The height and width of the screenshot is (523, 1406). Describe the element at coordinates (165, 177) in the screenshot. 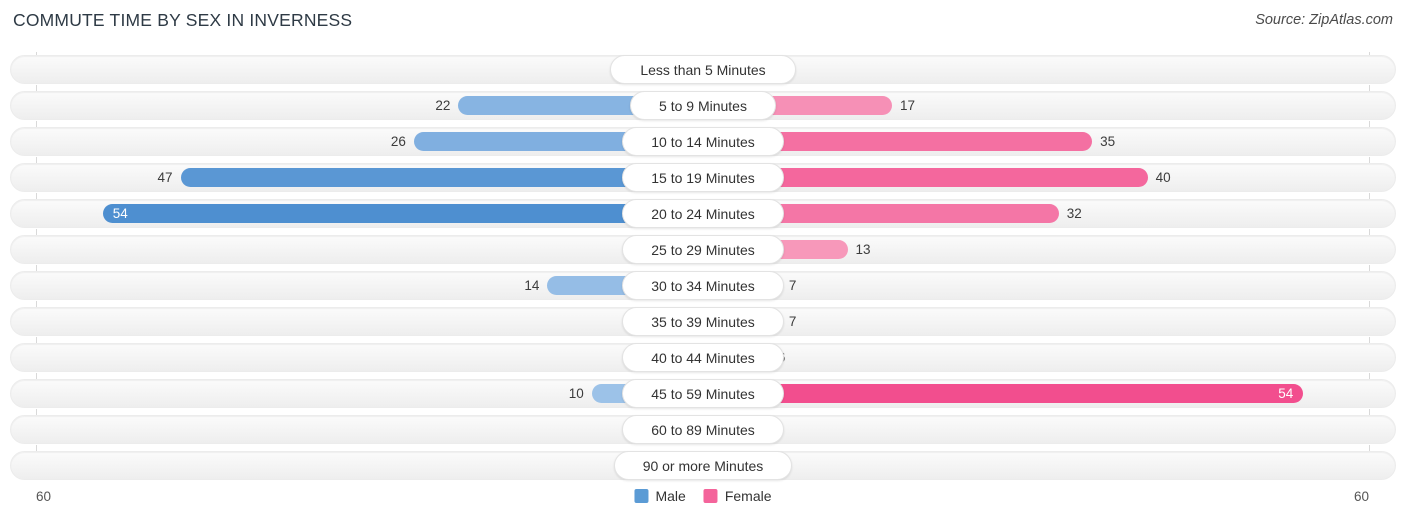

I see `bar-value-male: 47` at that location.